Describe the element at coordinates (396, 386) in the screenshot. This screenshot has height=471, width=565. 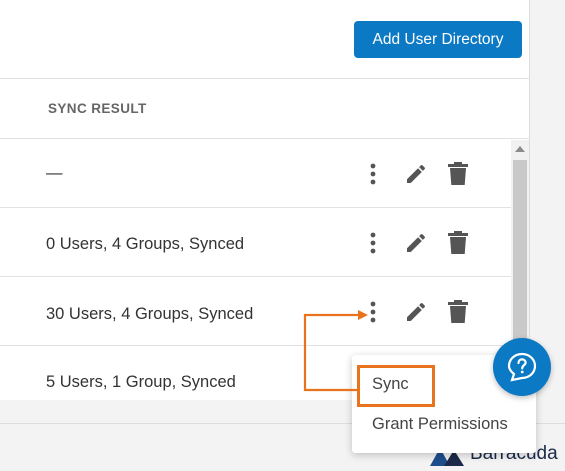
I see `sync-highlight-box` at that location.